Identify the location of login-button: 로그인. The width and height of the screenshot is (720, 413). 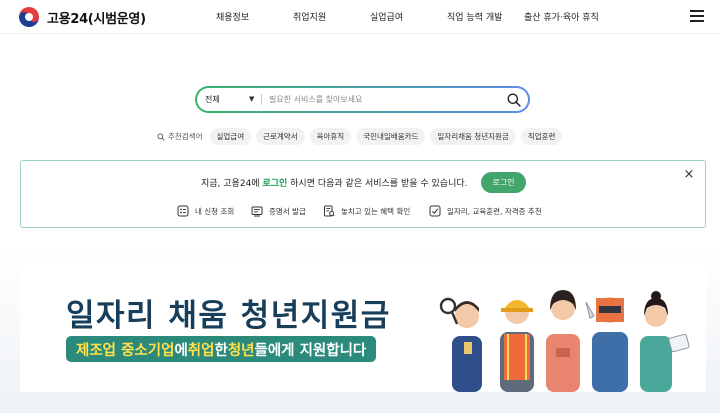
(503, 182).